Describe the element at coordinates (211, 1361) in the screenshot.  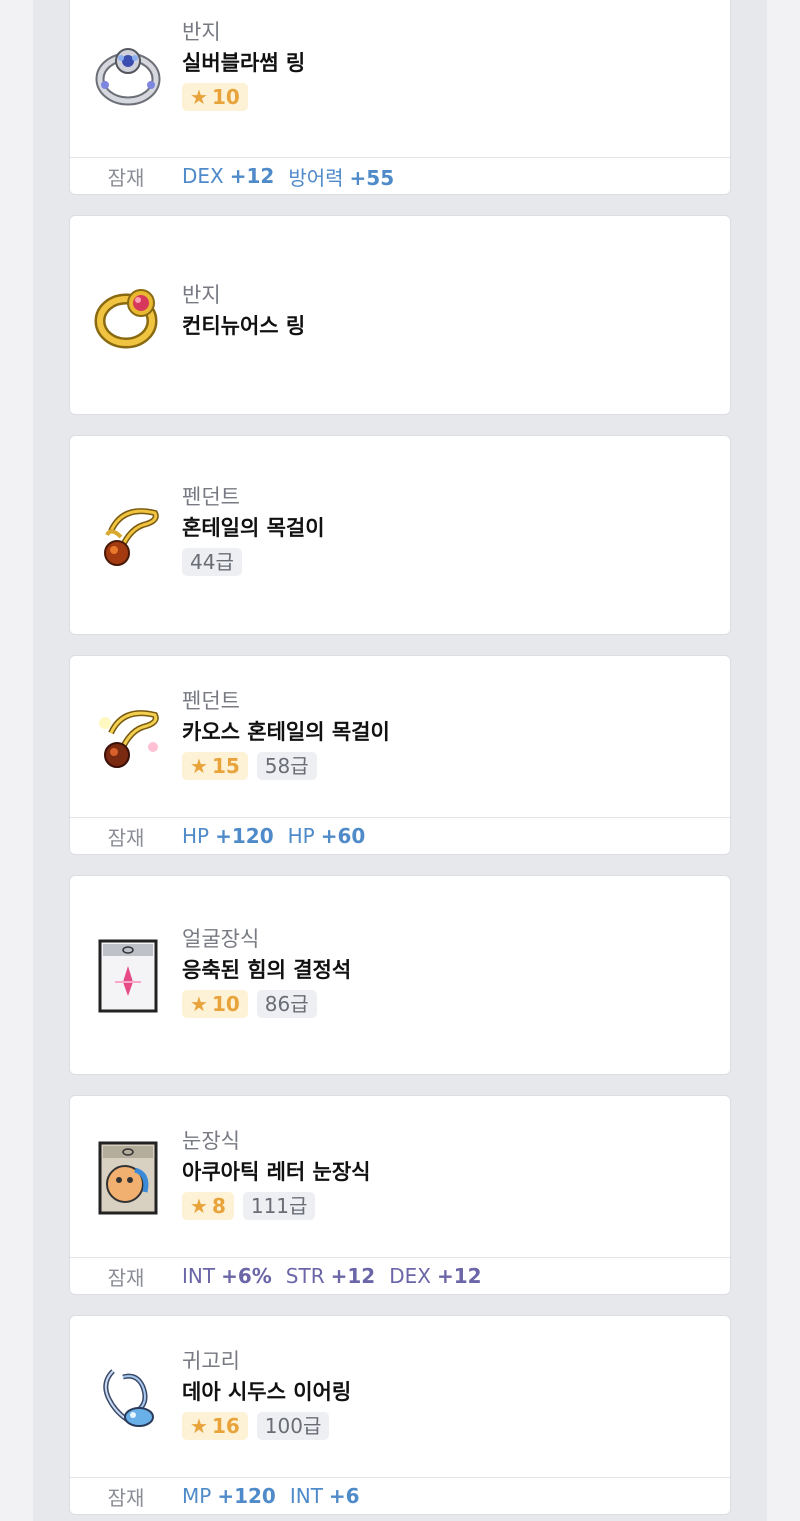
I see `item-category: 귀고리` at that location.